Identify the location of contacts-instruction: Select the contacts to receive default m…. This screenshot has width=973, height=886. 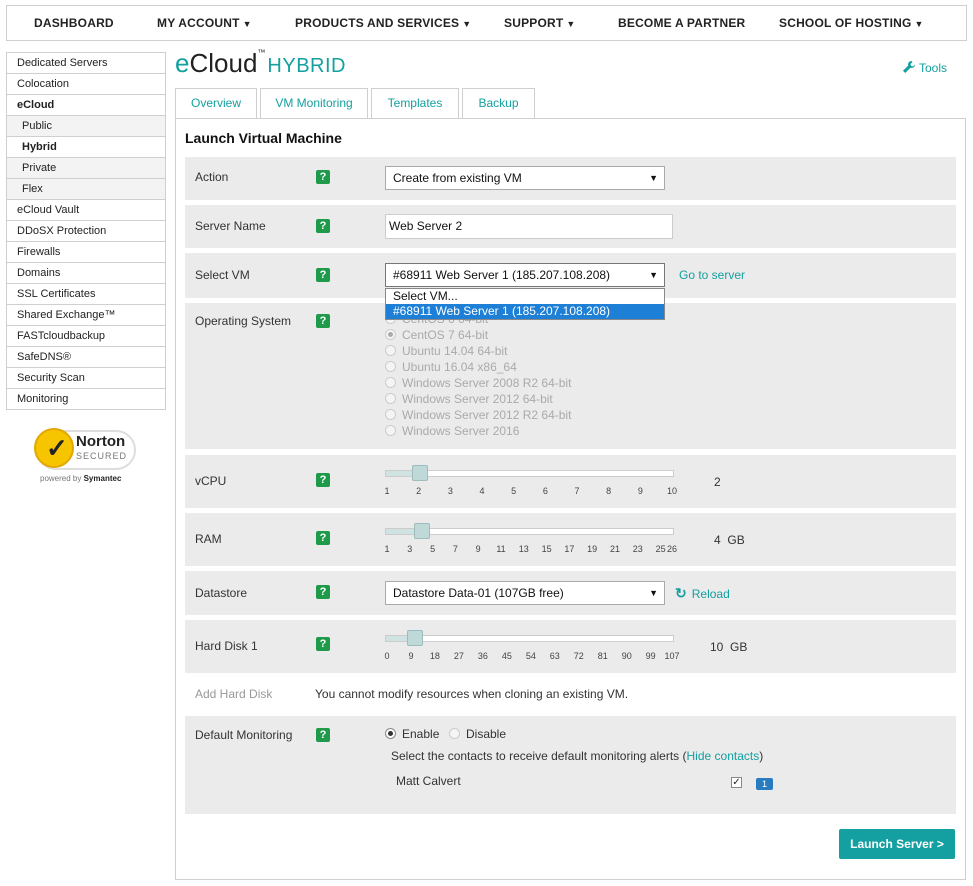
(577, 756).